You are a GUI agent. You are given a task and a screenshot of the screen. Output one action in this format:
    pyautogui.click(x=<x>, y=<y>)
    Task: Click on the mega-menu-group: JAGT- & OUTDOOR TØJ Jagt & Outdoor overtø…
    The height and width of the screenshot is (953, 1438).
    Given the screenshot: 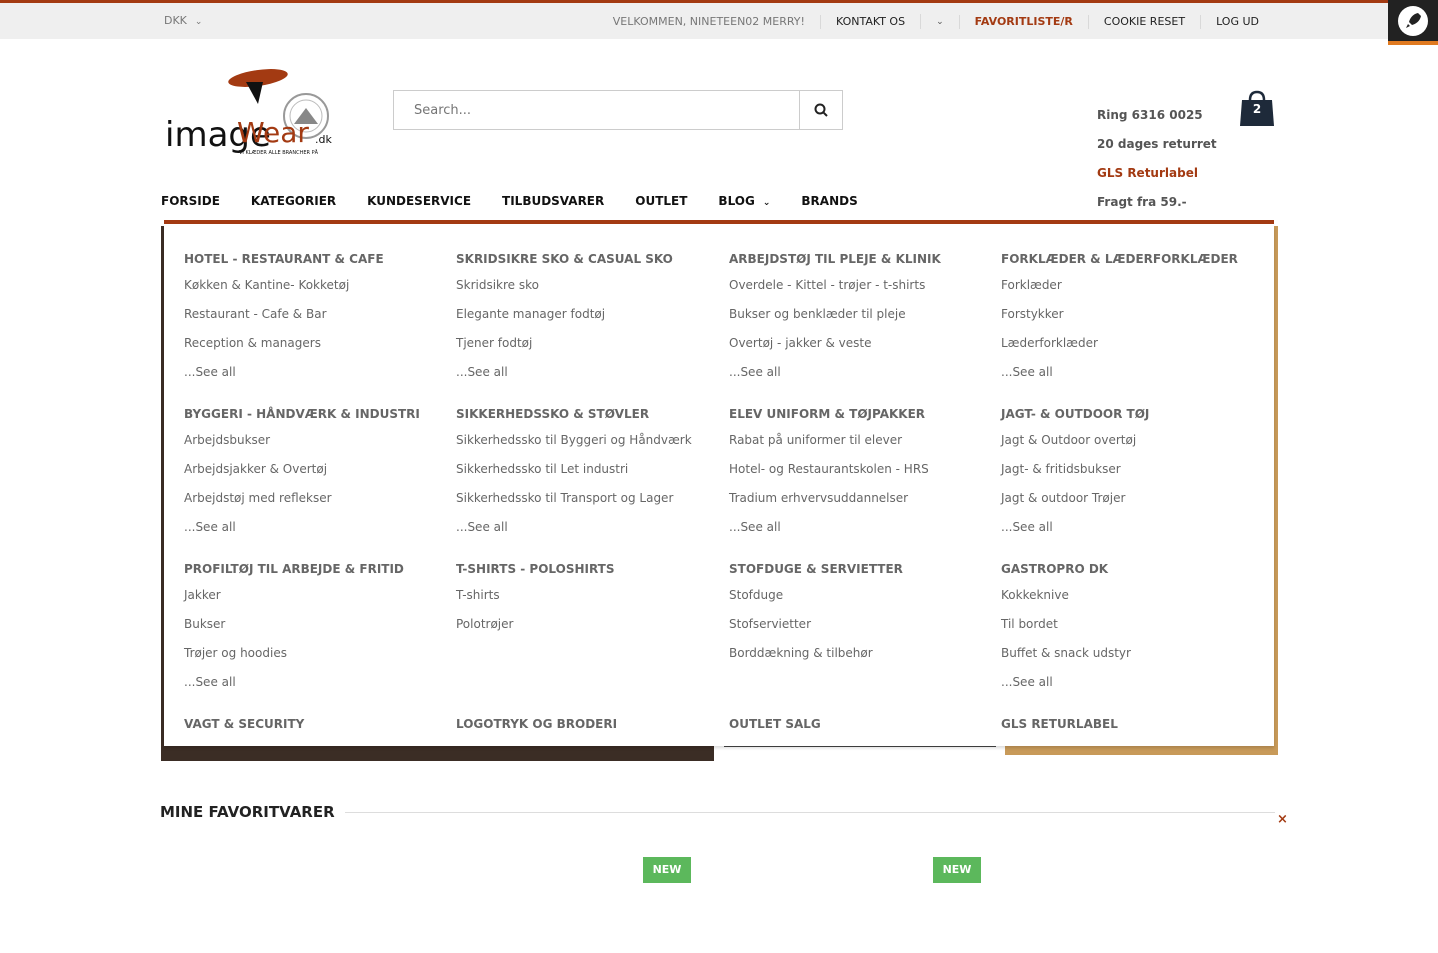 What is the action you would take?
    pyautogui.click(x=1131, y=478)
    